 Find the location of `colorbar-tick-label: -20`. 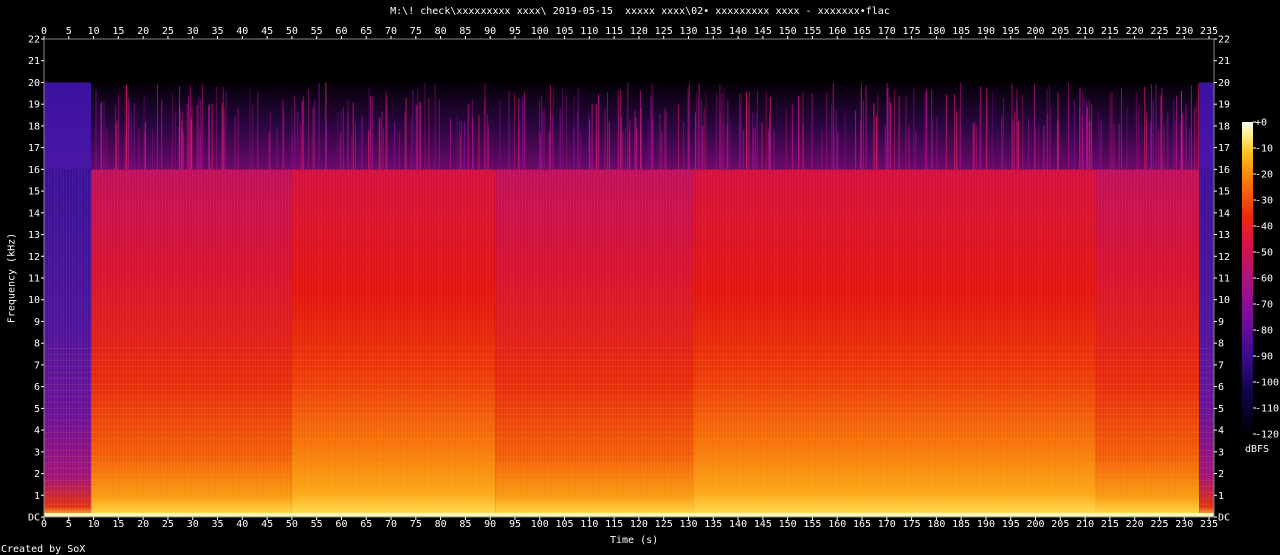

colorbar-tick-label: -20 is located at coordinates (1264, 175).